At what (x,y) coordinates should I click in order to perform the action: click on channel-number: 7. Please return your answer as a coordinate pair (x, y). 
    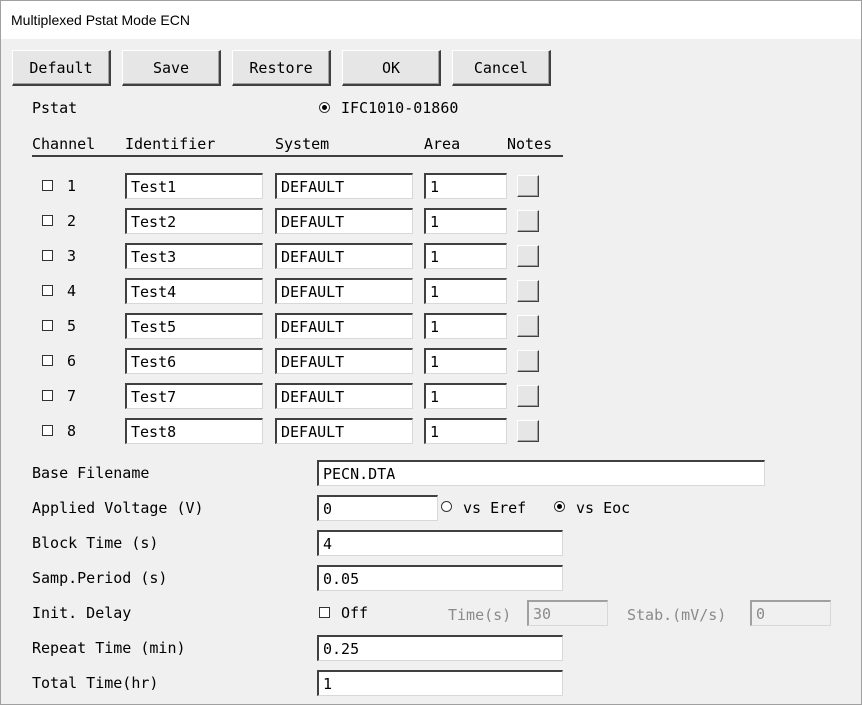
    Looking at the image, I should click on (72, 396).